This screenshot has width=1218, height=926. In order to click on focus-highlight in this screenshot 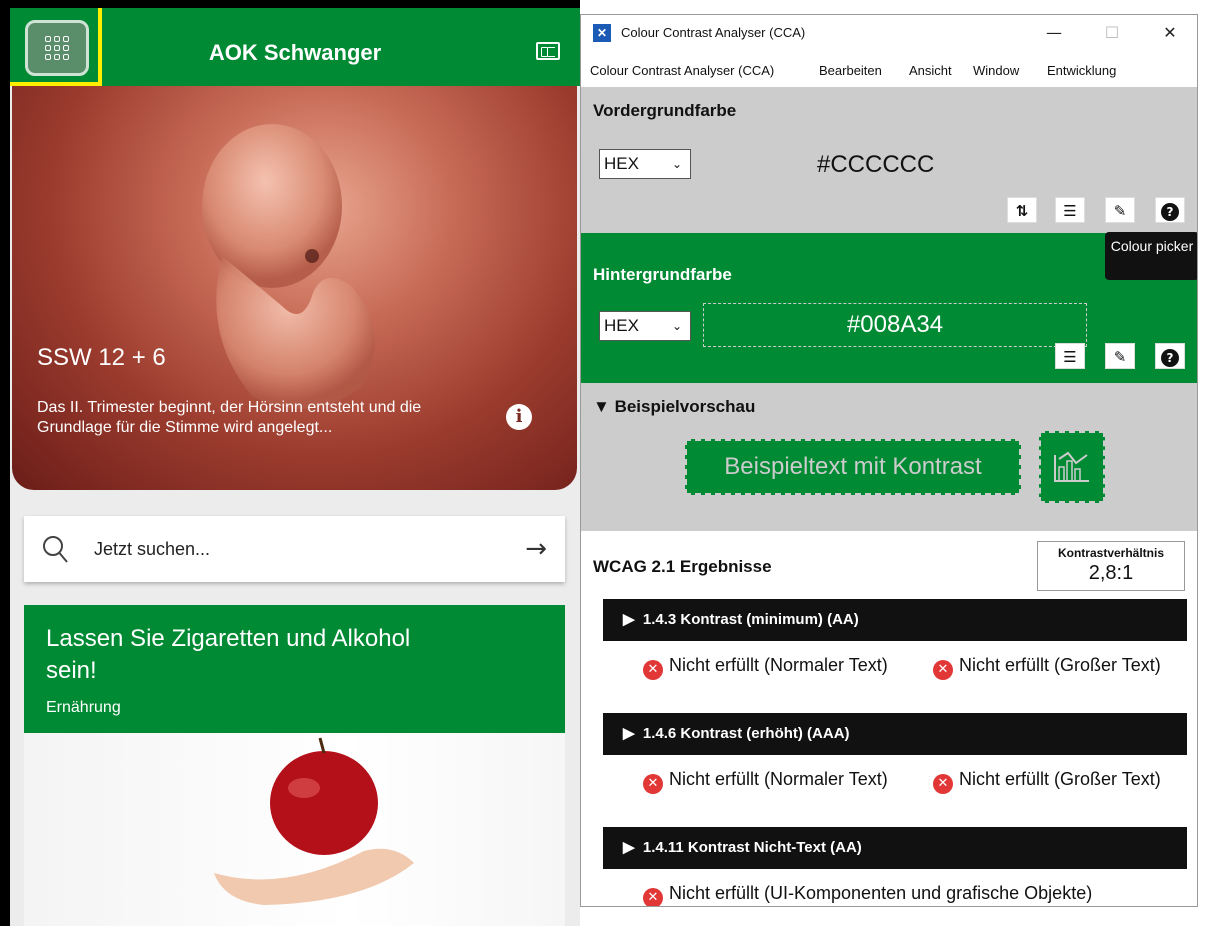, I will do `click(54, 44)`.